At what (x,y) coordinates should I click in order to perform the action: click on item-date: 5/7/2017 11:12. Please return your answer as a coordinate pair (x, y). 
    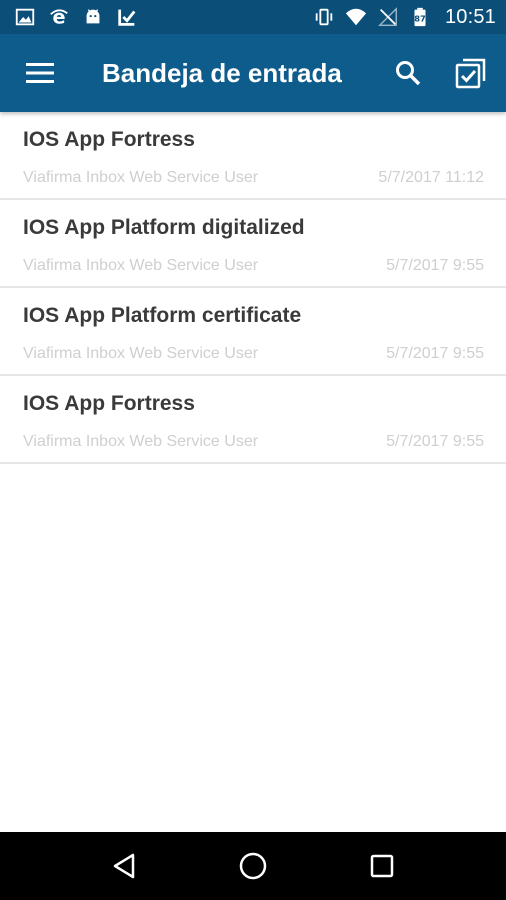
    Looking at the image, I should click on (431, 177).